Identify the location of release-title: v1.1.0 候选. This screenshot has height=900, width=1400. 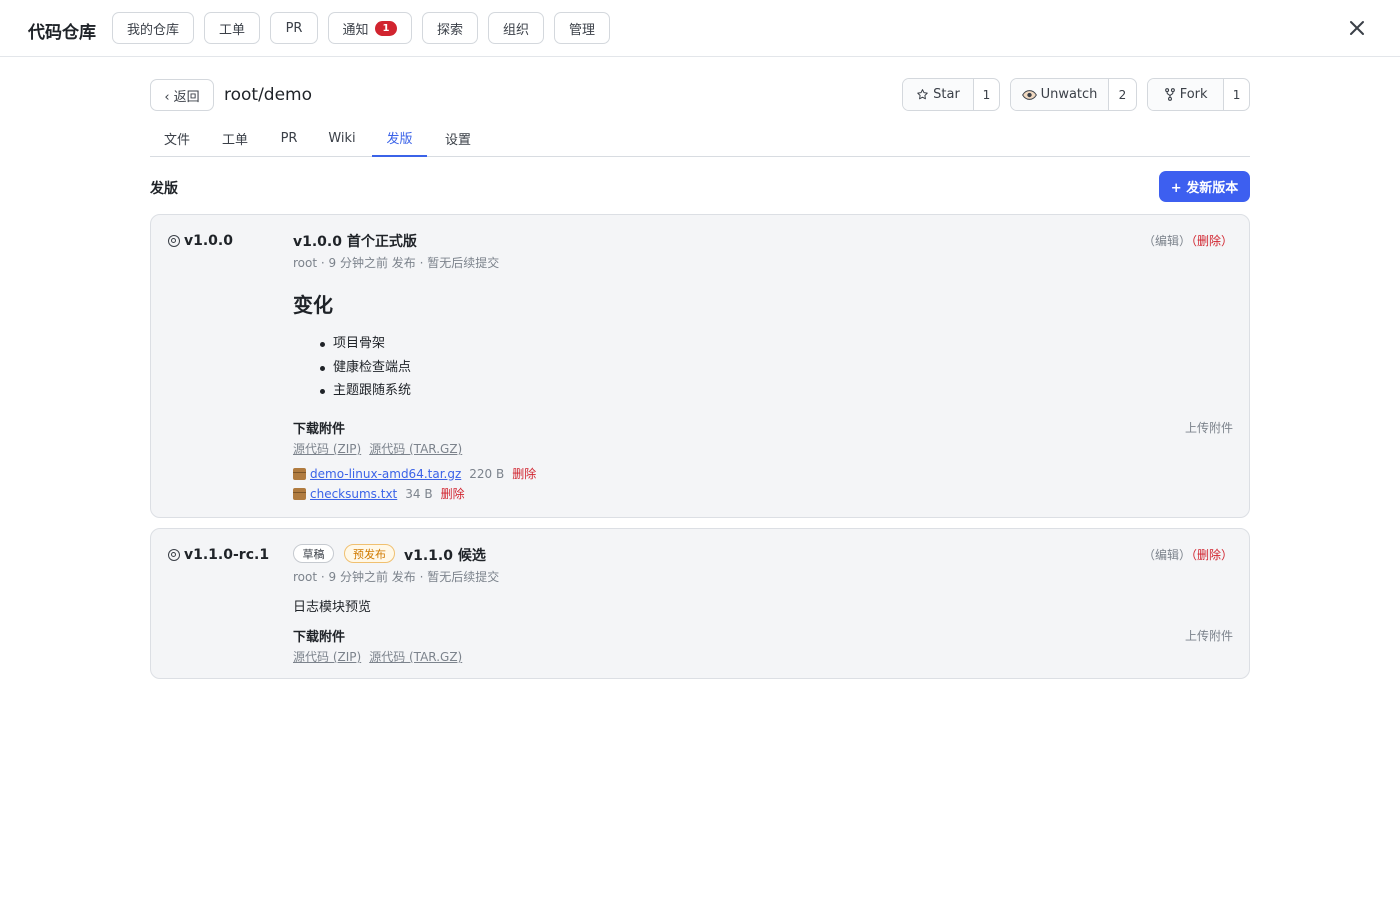
(445, 555).